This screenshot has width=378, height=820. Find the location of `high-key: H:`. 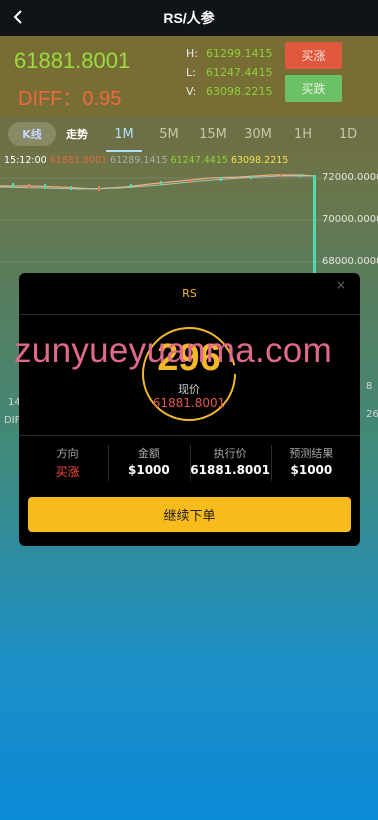

high-key: H: is located at coordinates (192, 53).